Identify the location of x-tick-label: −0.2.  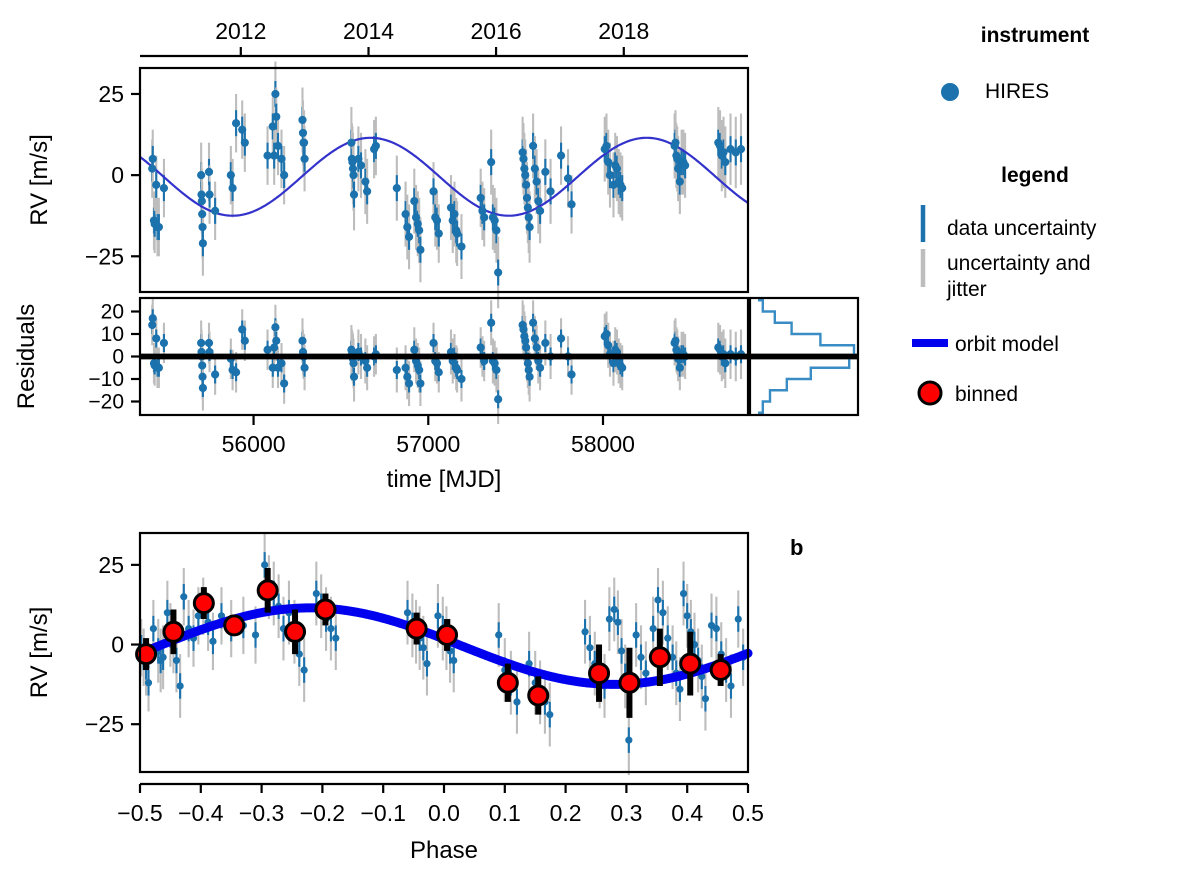
(322, 813).